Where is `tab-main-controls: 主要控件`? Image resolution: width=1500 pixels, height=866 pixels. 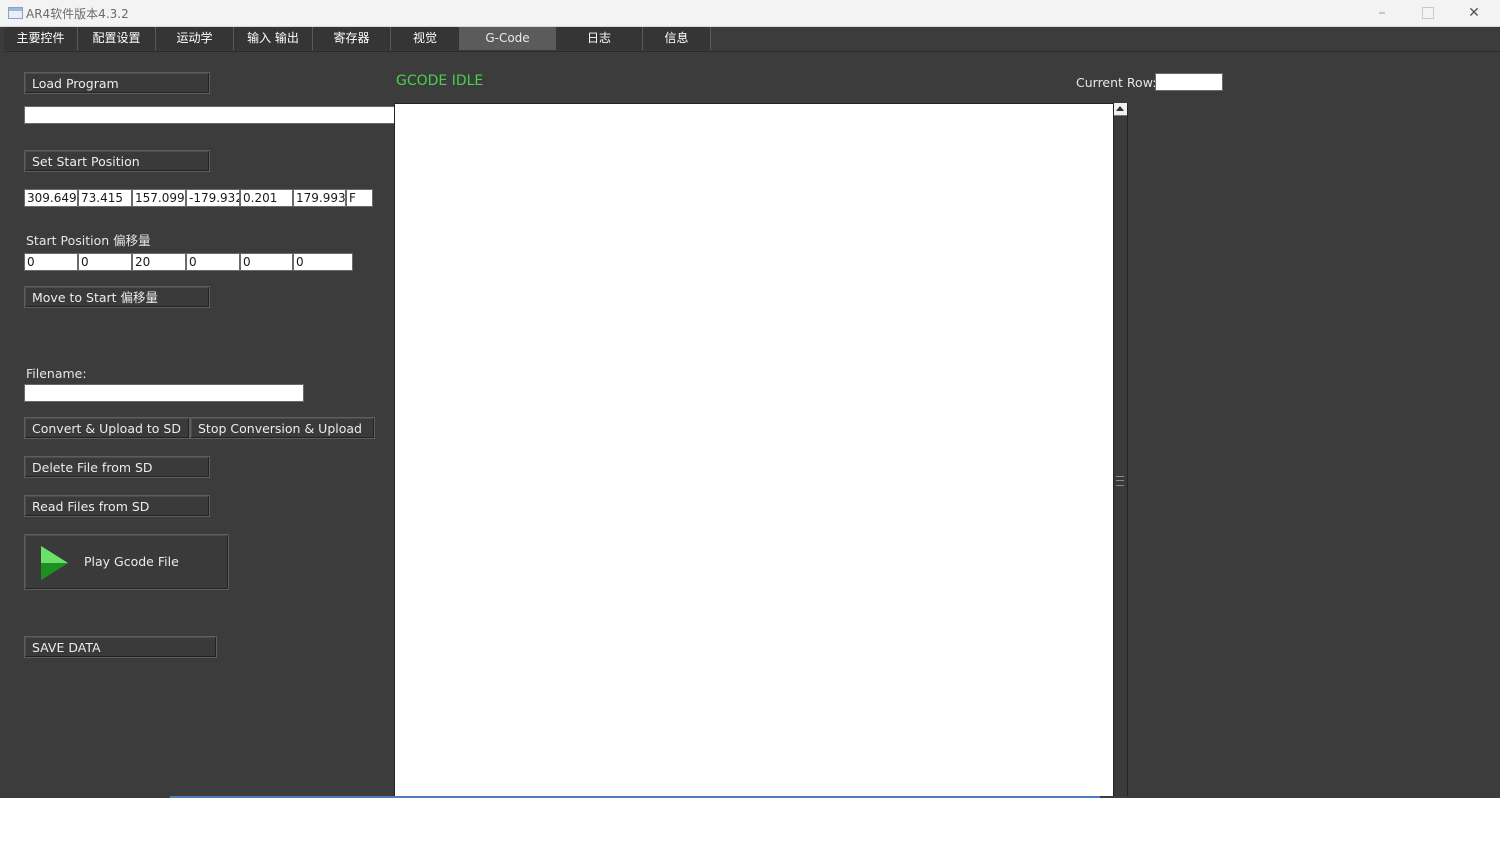
tab-main-controls: 主要控件 is located at coordinates (41, 38).